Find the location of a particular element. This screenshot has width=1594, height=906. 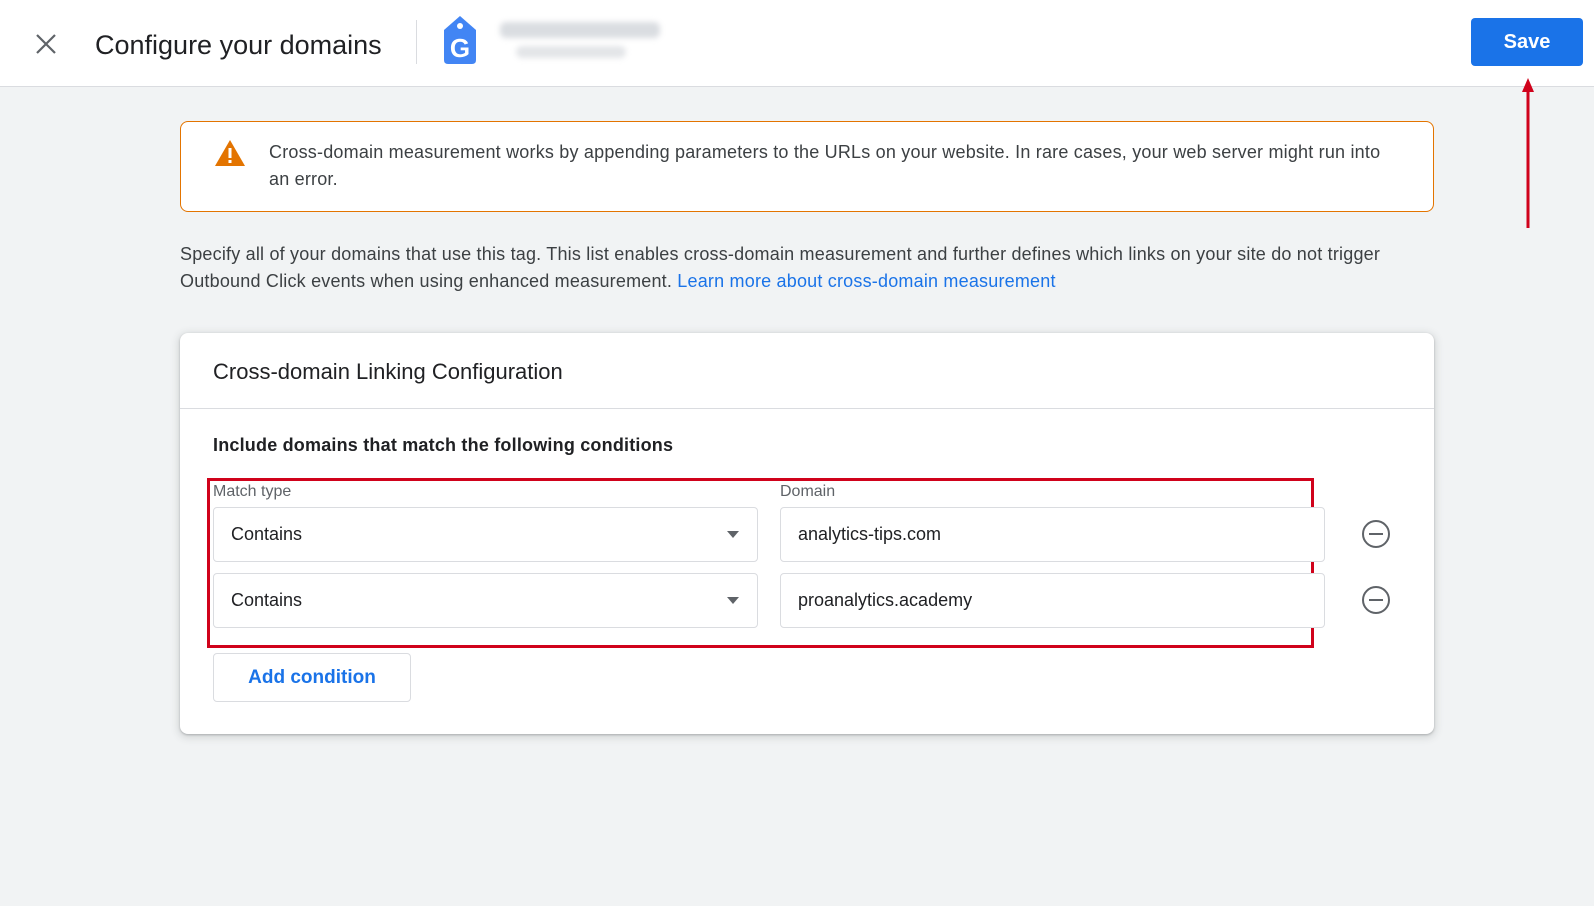

close-icon is located at coordinates (46, 44).